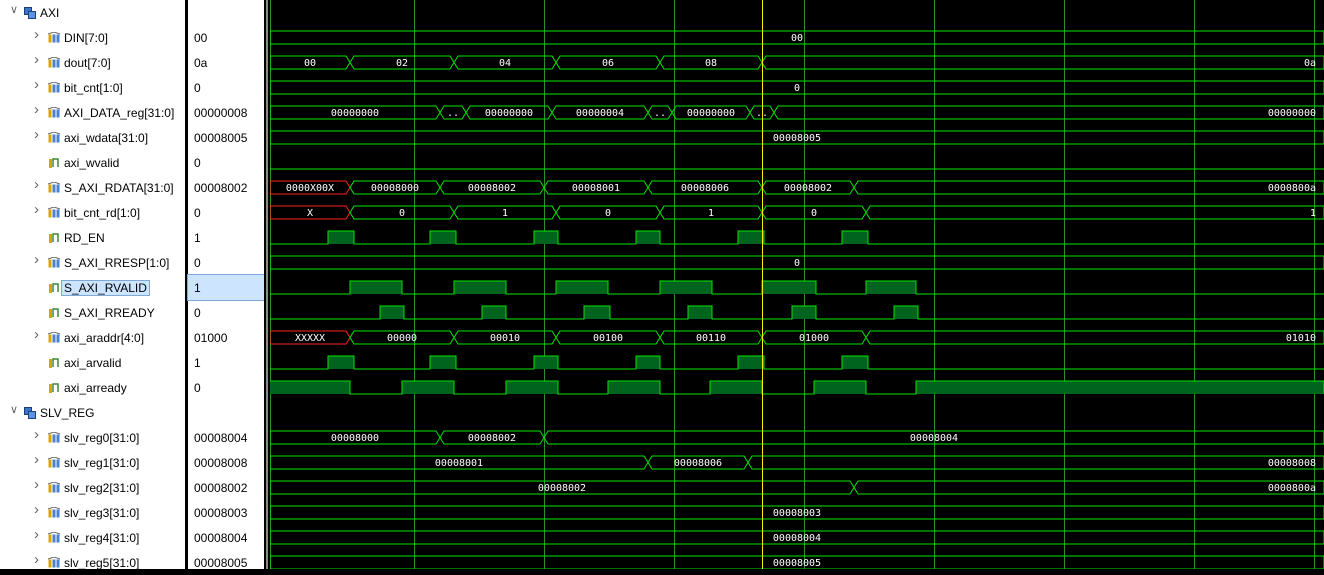 The height and width of the screenshot is (575, 1324). I want to click on signal-row-slv-reg2-31-0-: › slv_reg2[31:0], so click(92, 487).